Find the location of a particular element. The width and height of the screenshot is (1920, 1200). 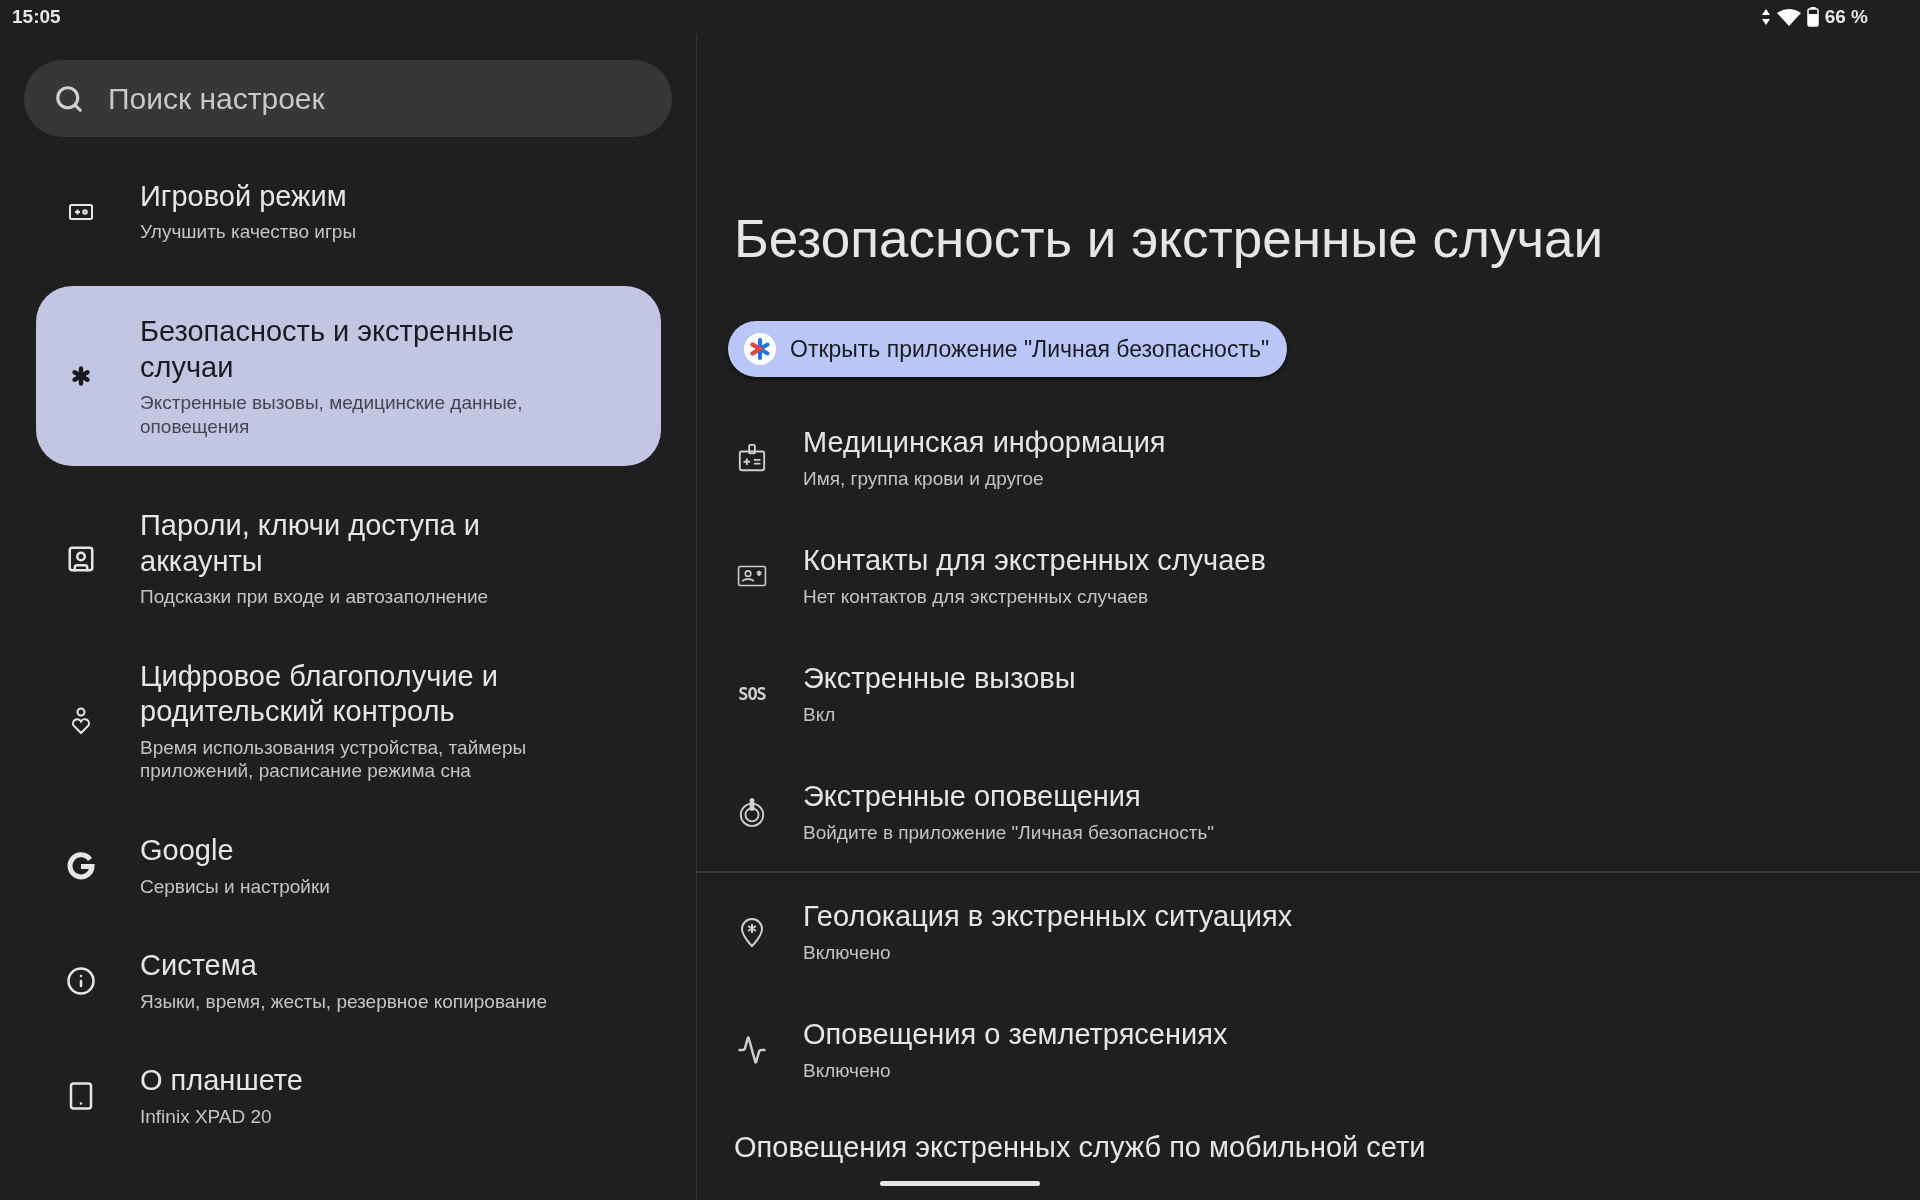

item-subtitle: Языки, время, жесты, резервное копирование is located at coordinates (343, 1001).